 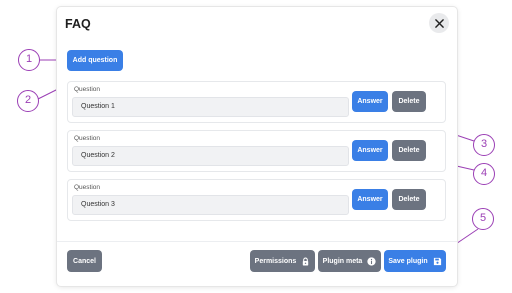 I want to click on lock-icon, so click(x=305, y=261).